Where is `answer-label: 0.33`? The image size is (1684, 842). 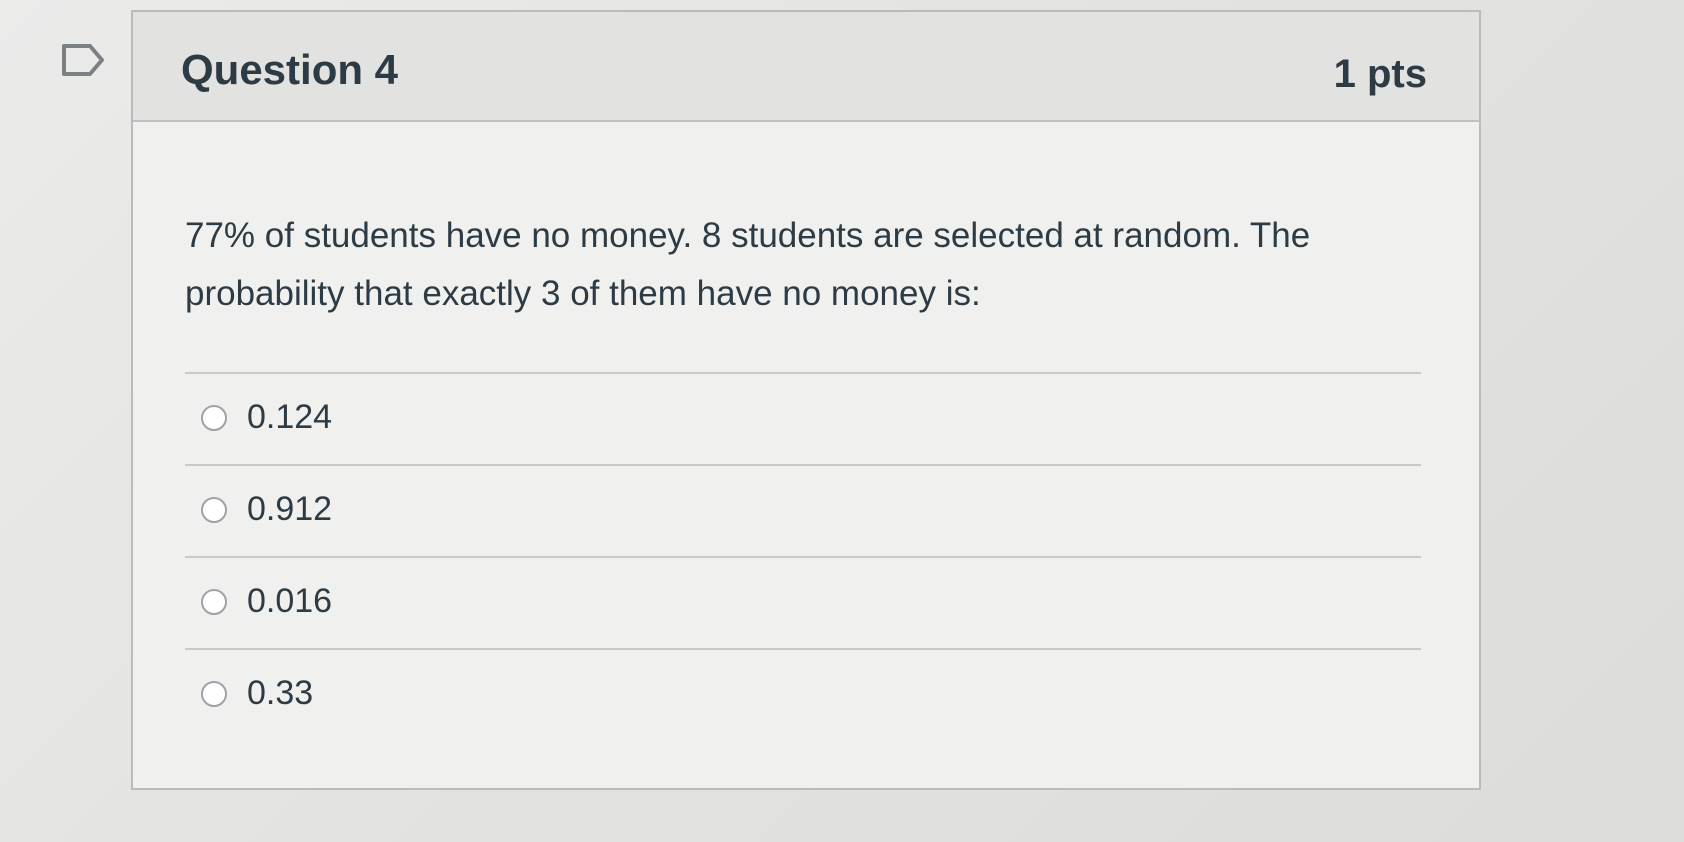
answer-label: 0.33 is located at coordinates (280, 693).